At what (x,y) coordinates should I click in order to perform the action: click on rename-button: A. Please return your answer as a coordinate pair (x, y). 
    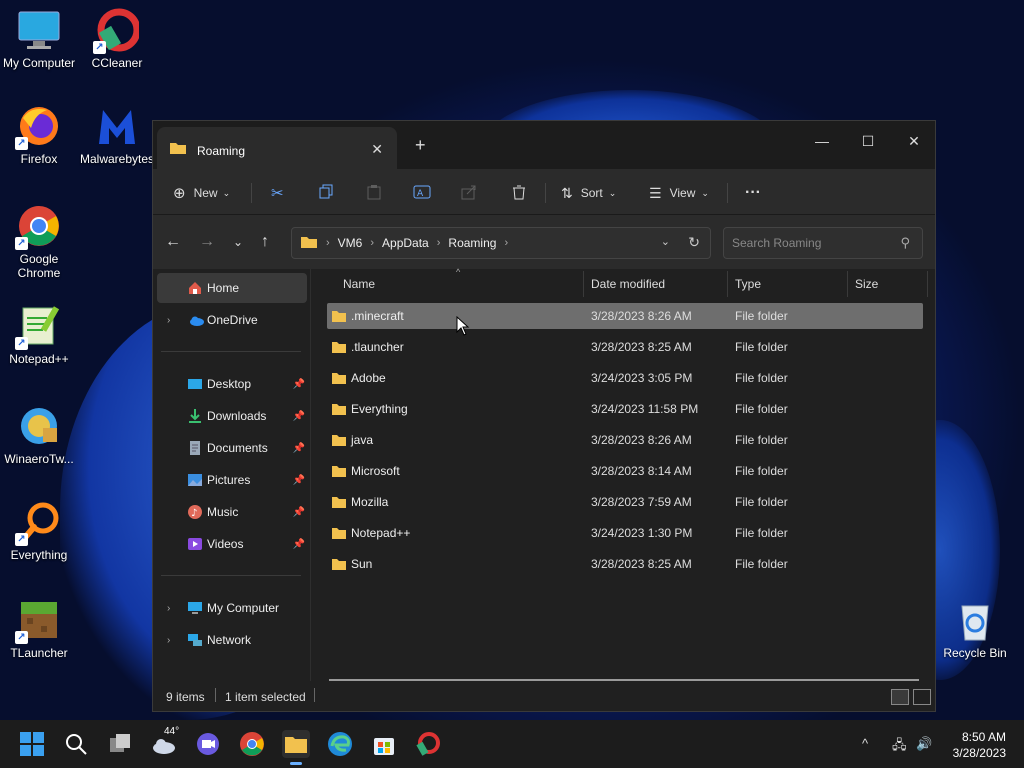
    Looking at the image, I should click on (422, 193).